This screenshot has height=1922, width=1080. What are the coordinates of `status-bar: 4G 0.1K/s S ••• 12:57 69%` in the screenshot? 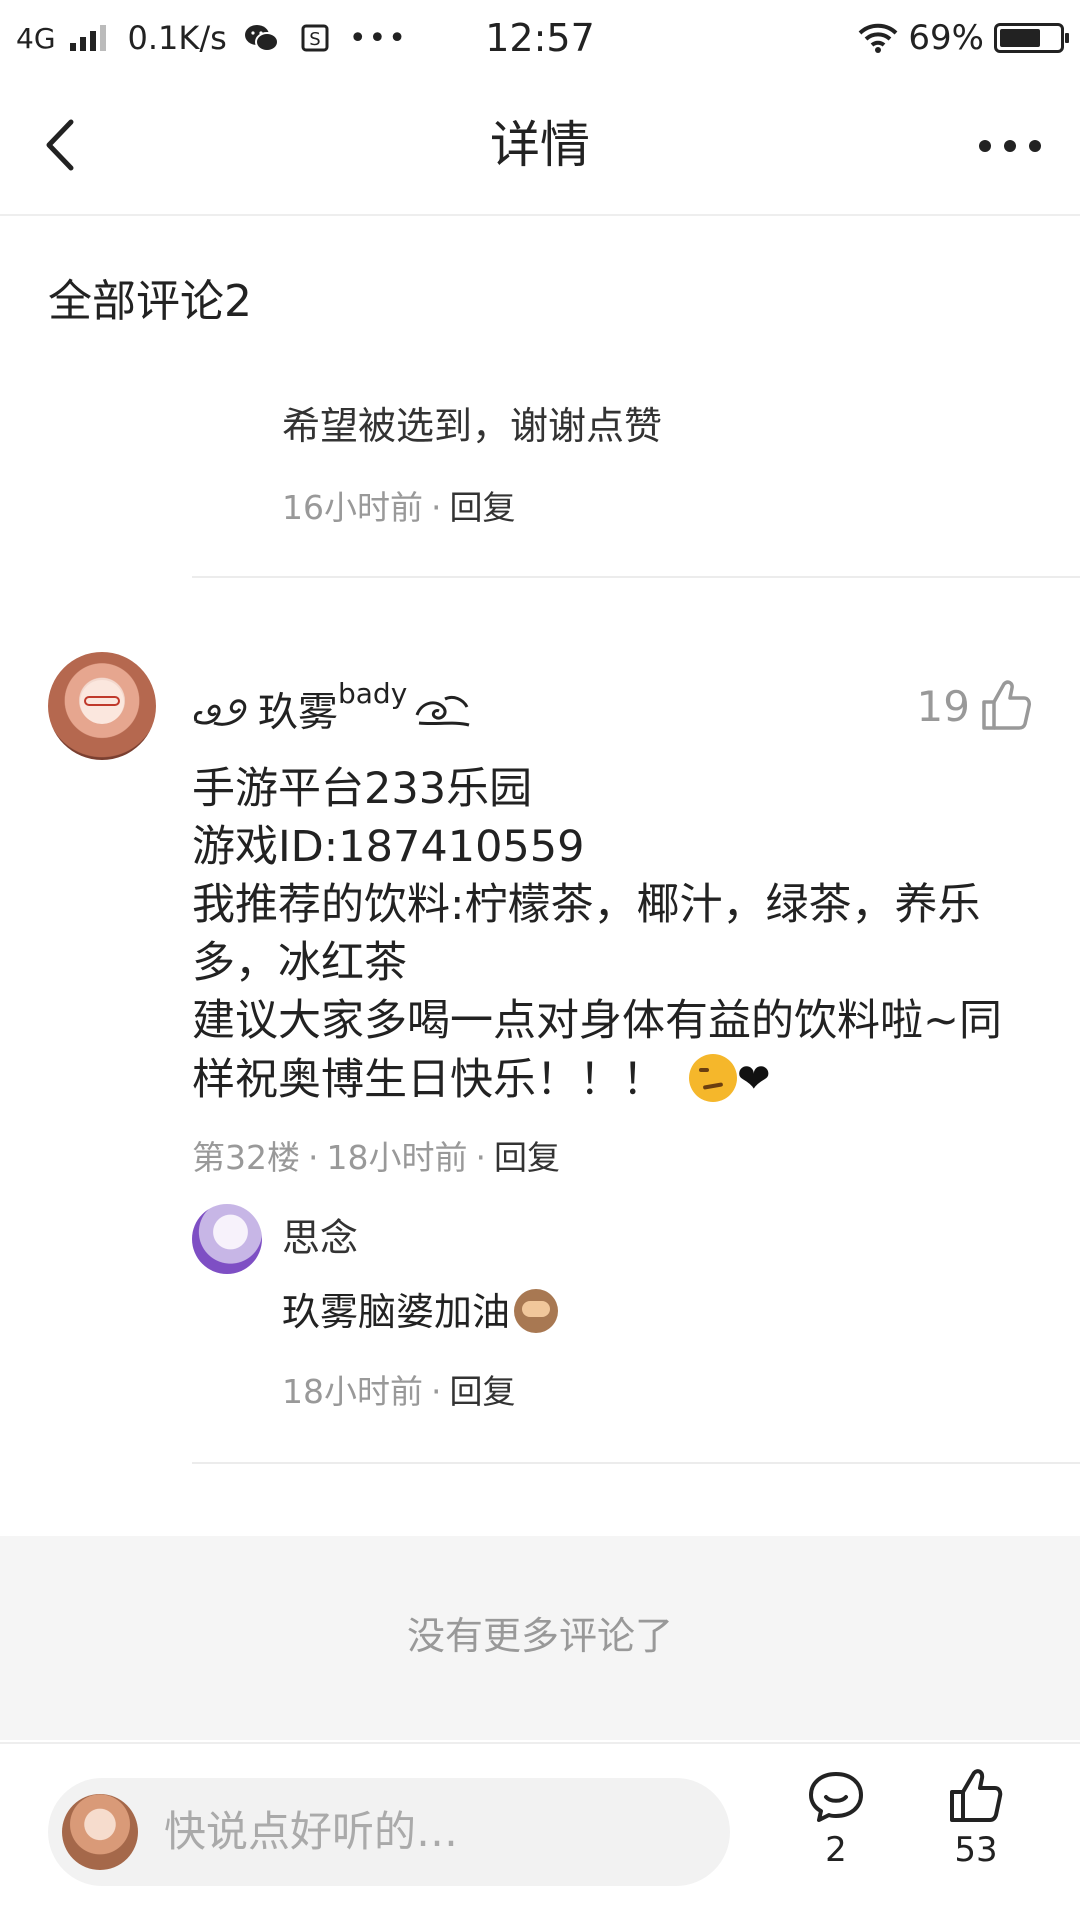 It's located at (540, 38).